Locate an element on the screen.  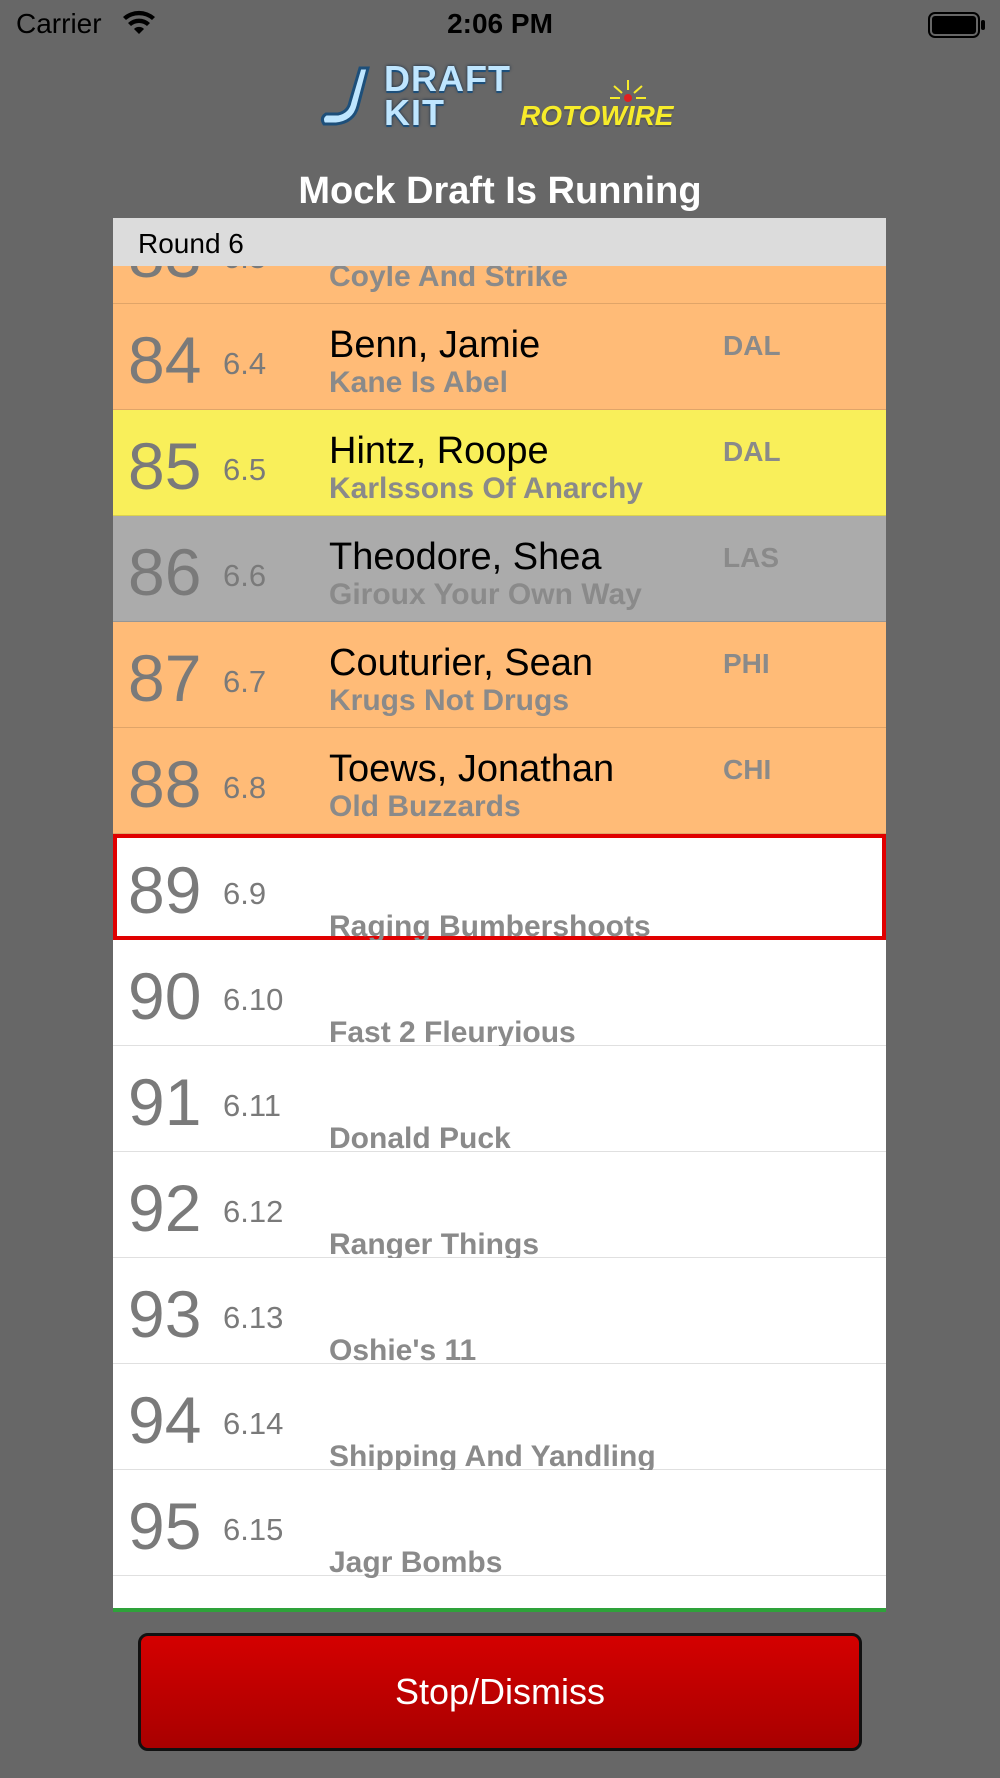
draft-row-current: 89 6.9 Raging Bumbershoots is located at coordinates (499, 888).